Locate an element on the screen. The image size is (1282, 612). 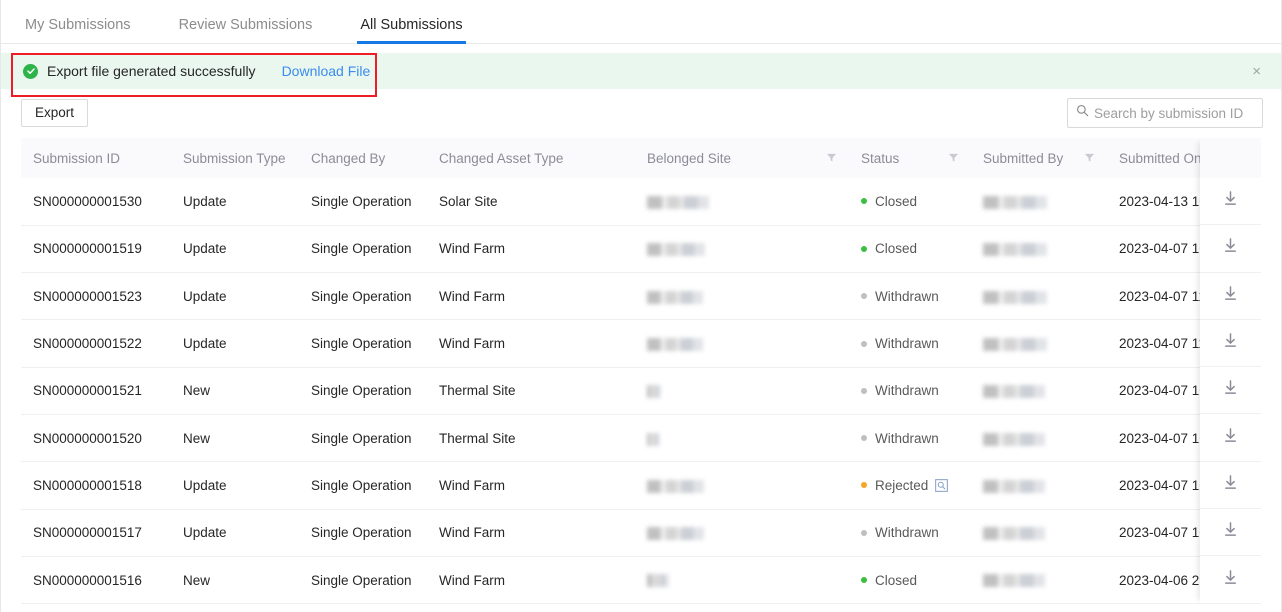
column-header-belonged-site: Belonged Site is located at coordinates (742, 158).